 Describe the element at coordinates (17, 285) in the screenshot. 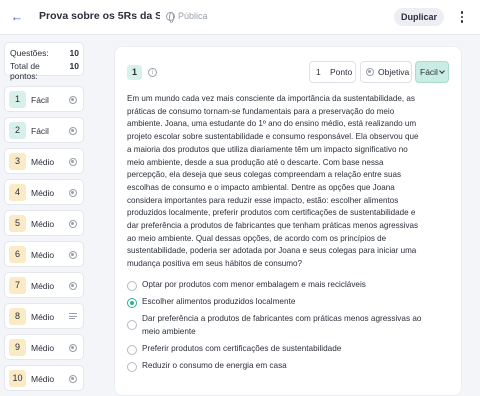

I see `question-card-number: 7` at that location.